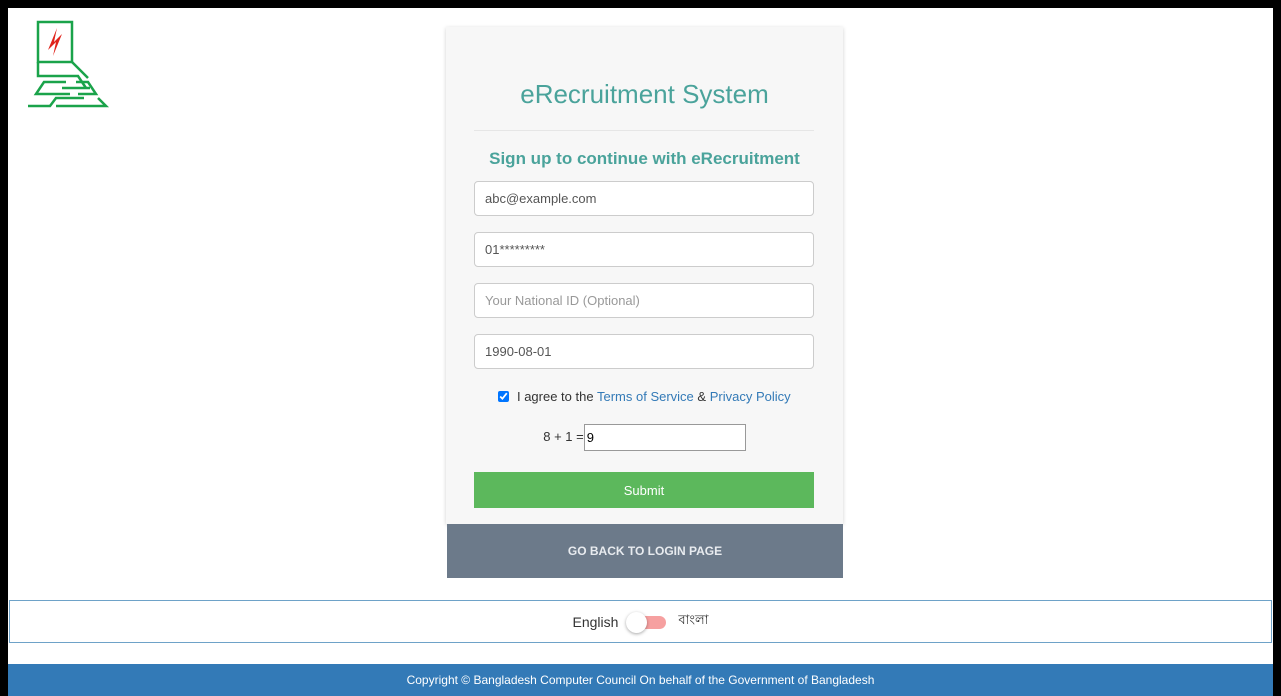  I want to click on captcha: 8 + 1 =, so click(644, 437).